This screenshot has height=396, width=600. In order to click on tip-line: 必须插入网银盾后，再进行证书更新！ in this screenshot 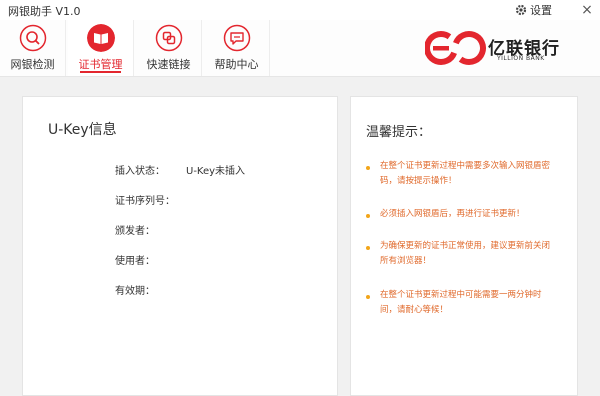, I will do `click(452, 214)`.